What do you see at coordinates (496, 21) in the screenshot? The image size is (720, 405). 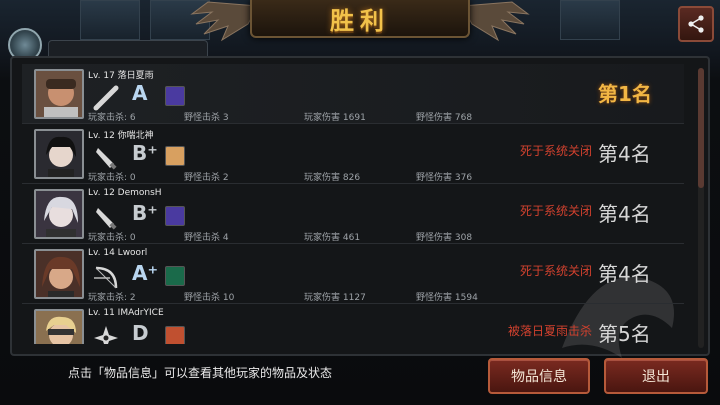 I see `wing-ornament-right` at bounding box center [496, 21].